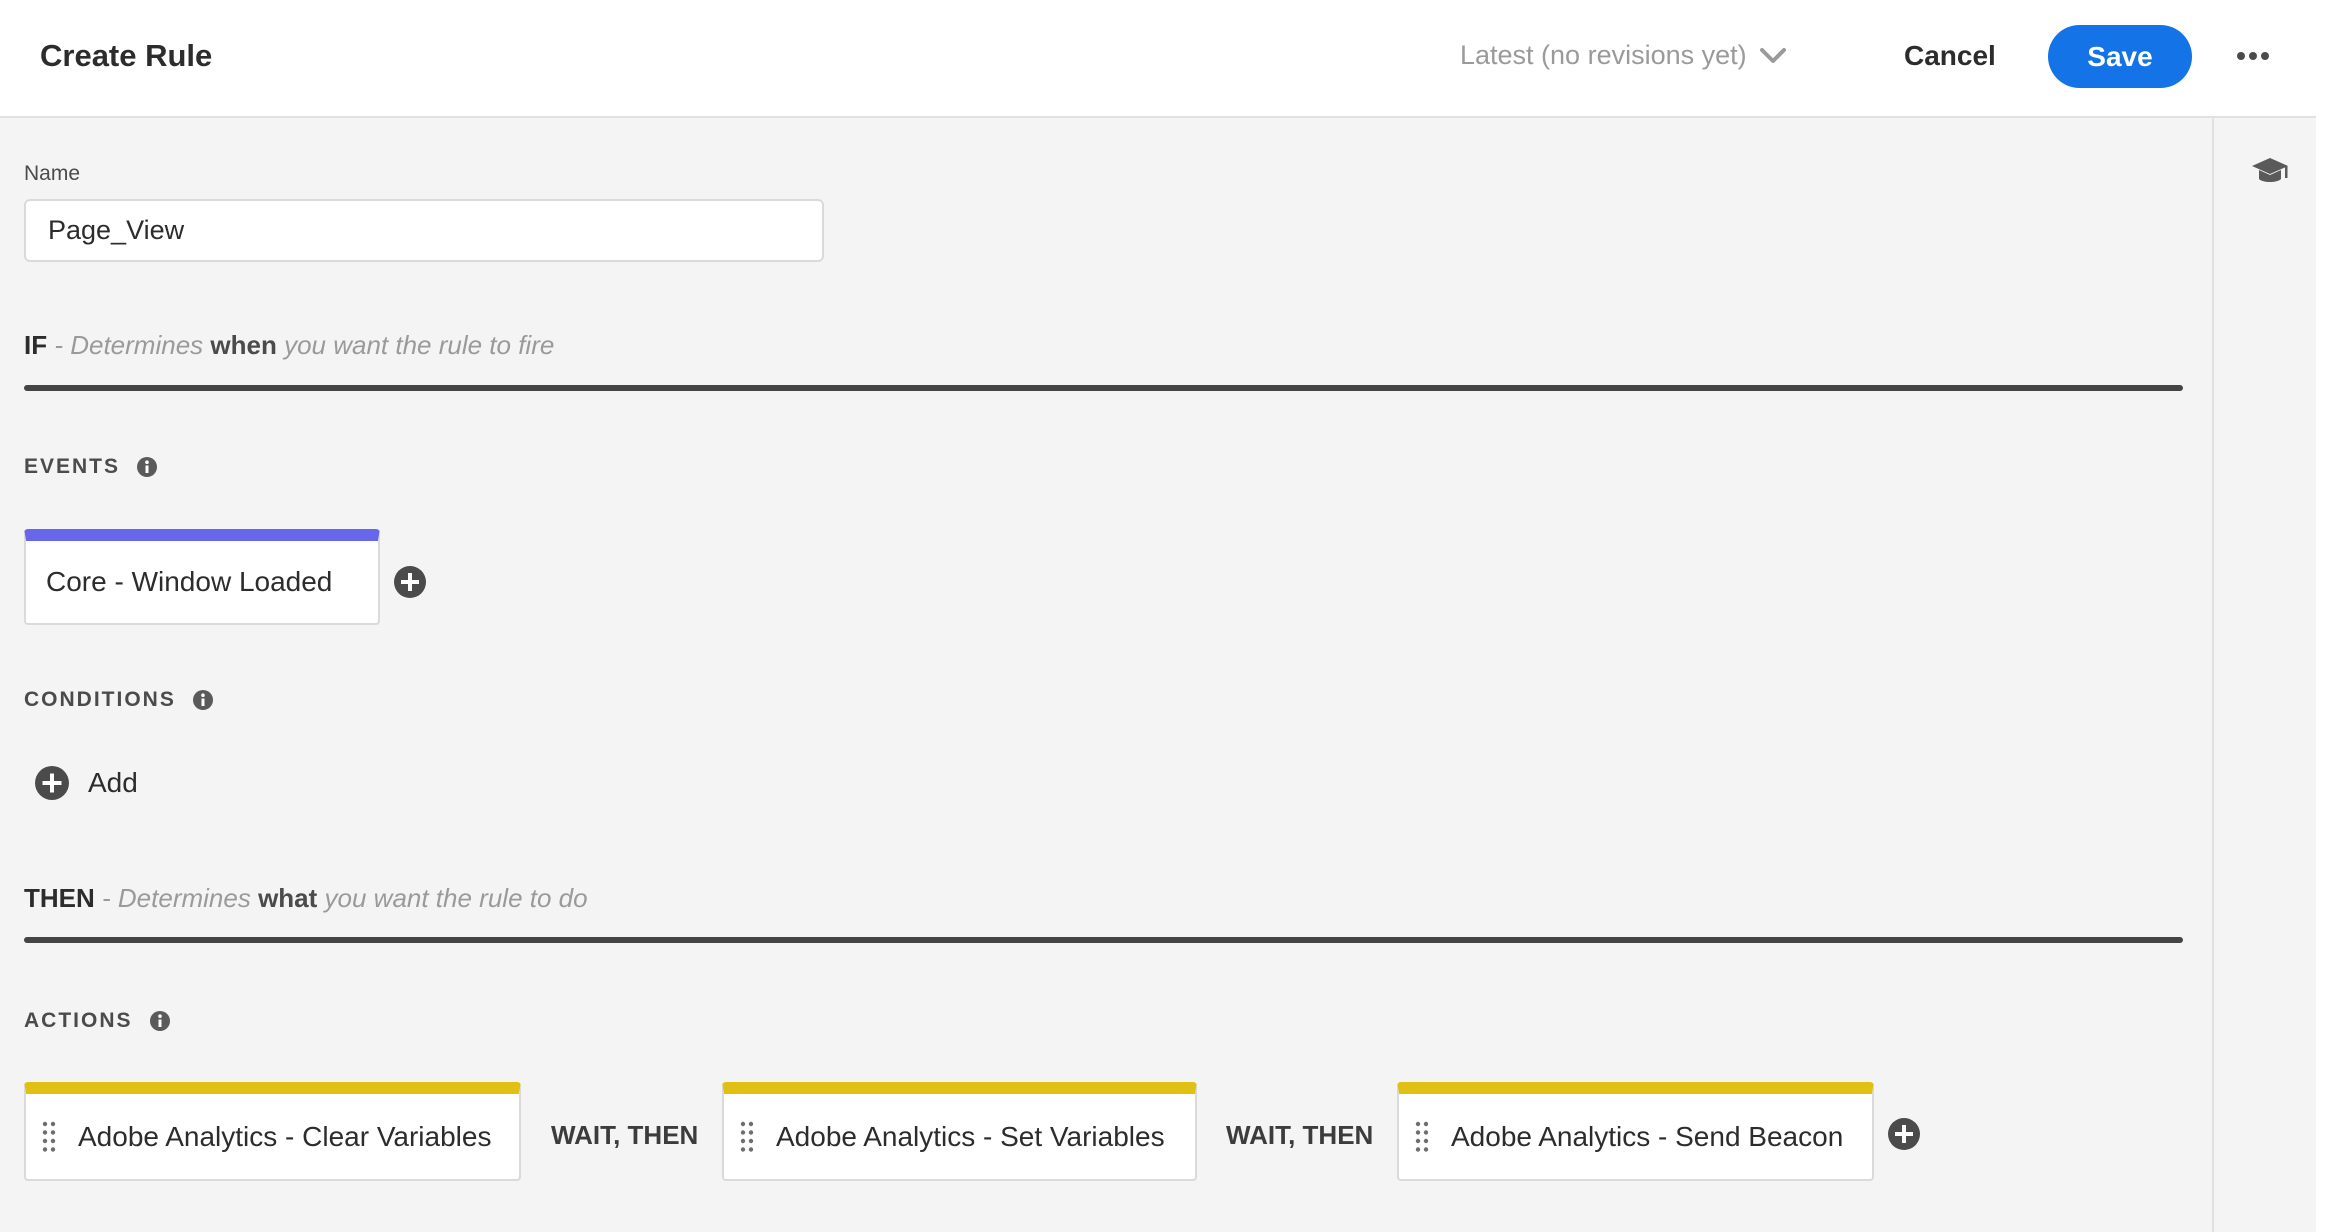 The image size is (2326, 1232). What do you see at coordinates (1904, 1134) in the screenshot?
I see `add-action-icon` at bounding box center [1904, 1134].